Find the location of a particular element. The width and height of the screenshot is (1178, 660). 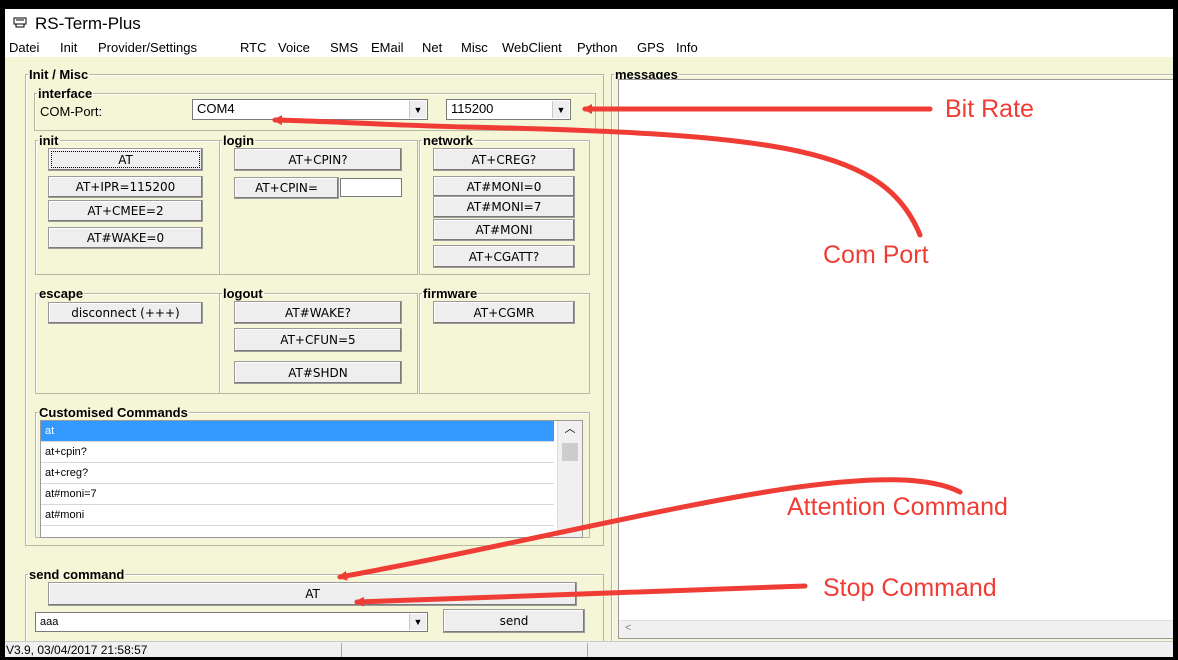

list-item: at+creg? is located at coordinates (297, 473).